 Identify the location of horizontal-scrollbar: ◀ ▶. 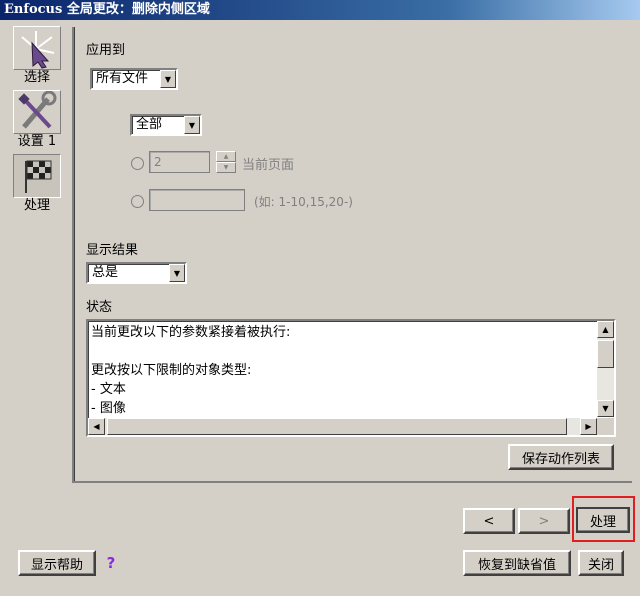
(342, 426).